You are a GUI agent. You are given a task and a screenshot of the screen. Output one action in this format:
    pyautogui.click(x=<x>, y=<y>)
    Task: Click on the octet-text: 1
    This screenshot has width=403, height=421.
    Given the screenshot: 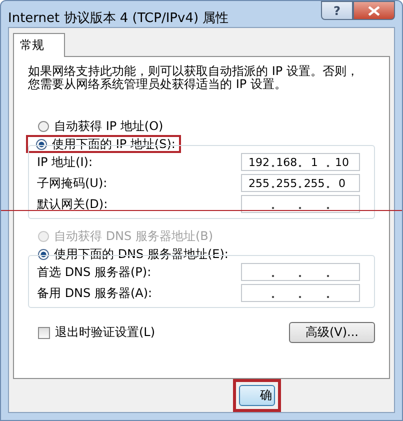 What is the action you would take?
    pyautogui.click(x=314, y=162)
    